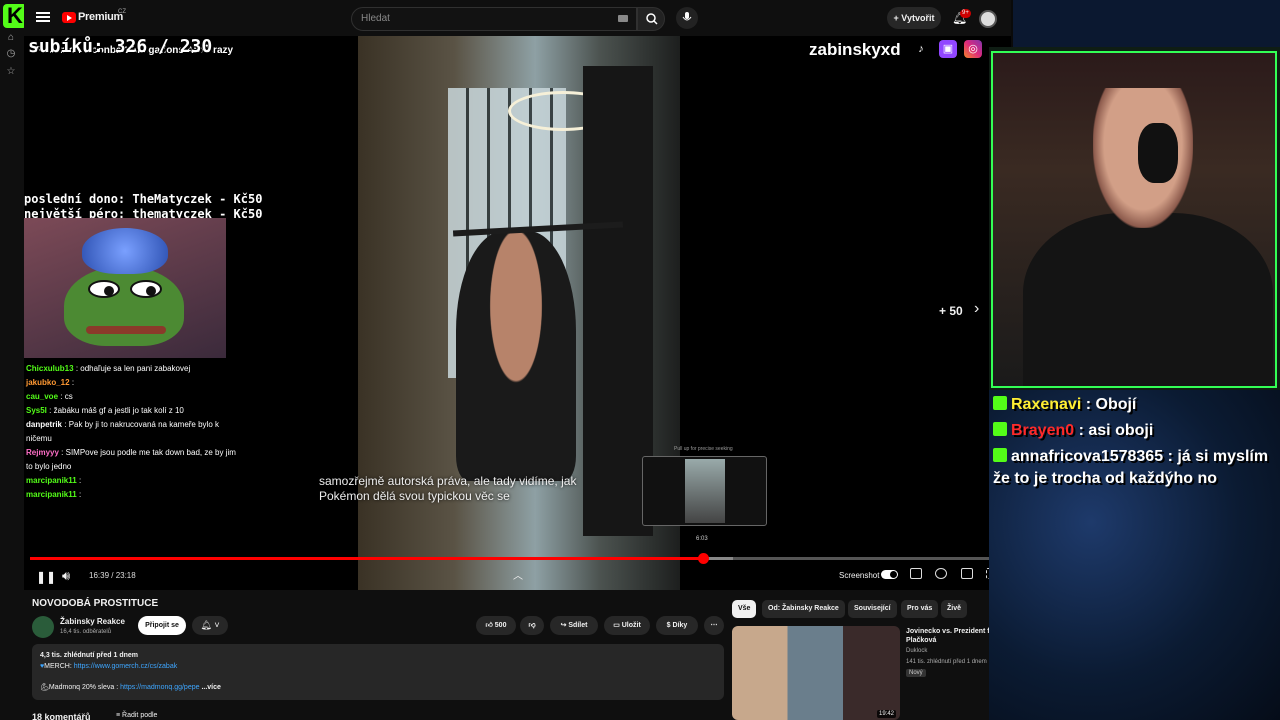 The image size is (1280, 720). Describe the element at coordinates (916, 573) in the screenshot. I see `subtitles-icon` at that location.